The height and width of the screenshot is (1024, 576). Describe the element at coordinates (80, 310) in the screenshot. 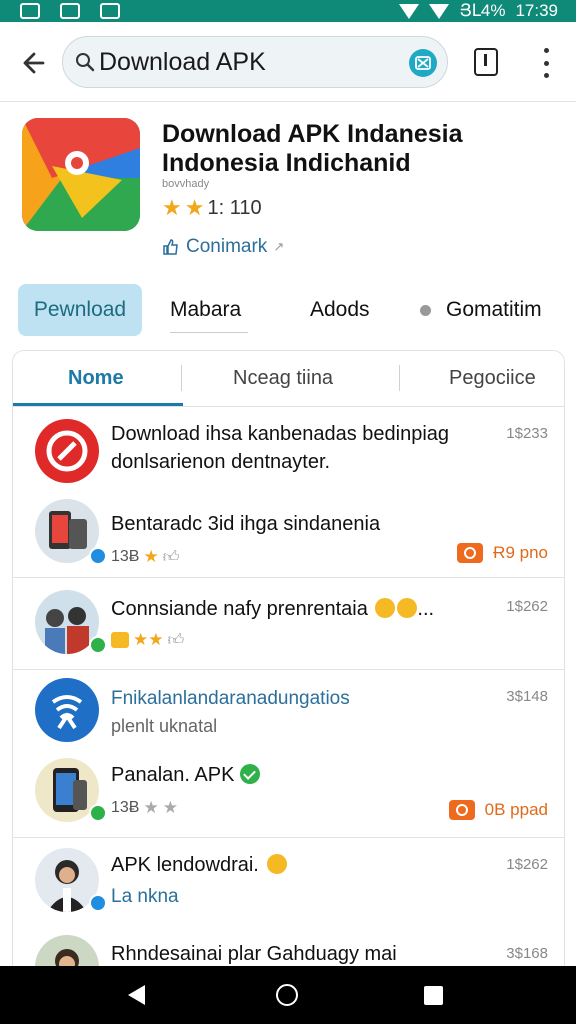

I see `download-button: Pewnload` at that location.